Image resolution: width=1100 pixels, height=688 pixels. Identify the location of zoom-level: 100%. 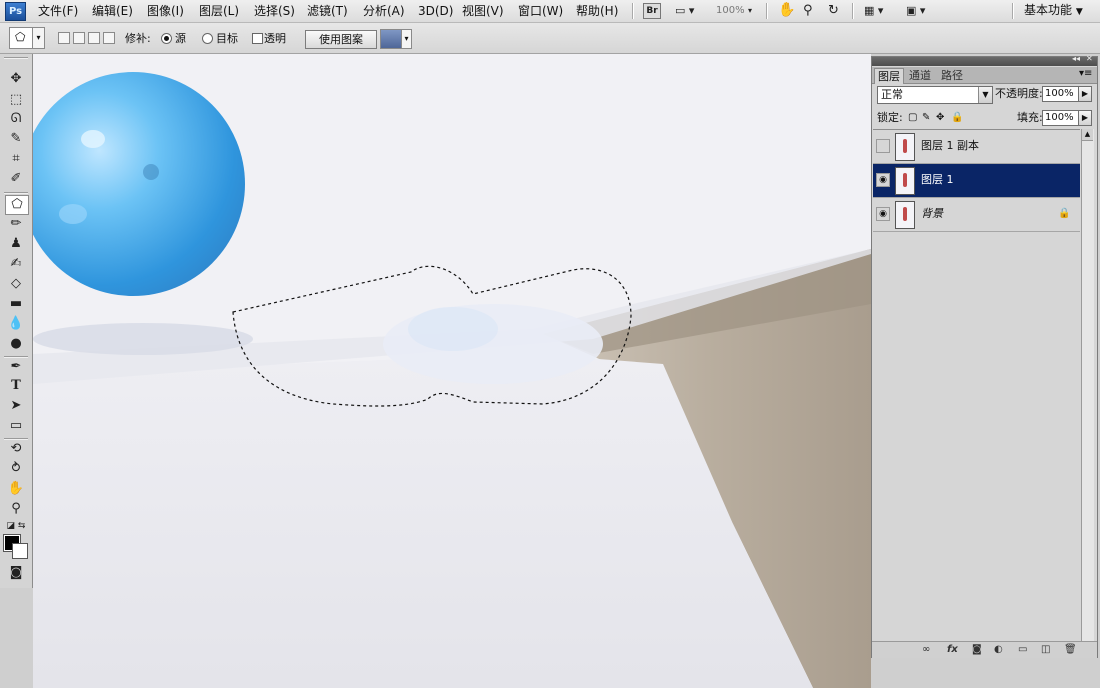
(730, 10).